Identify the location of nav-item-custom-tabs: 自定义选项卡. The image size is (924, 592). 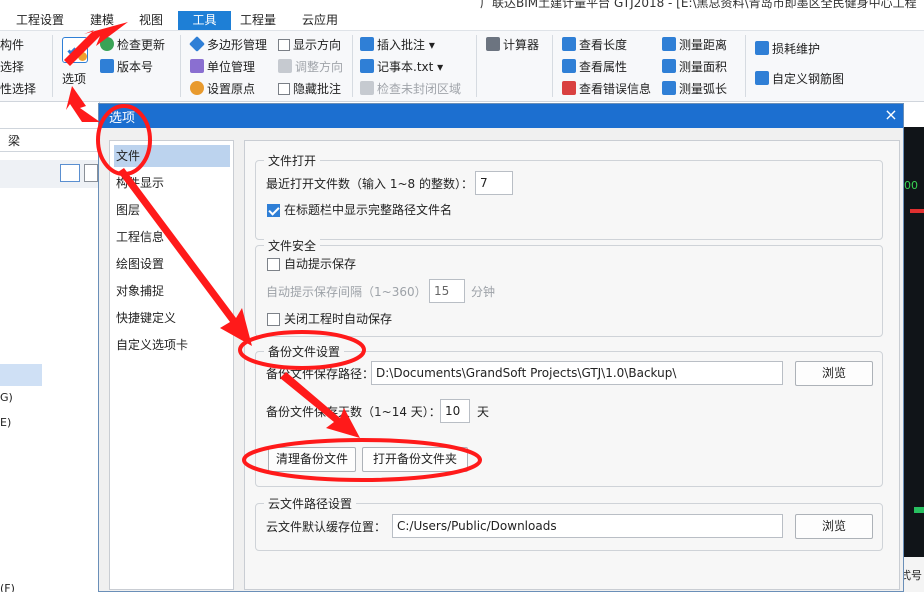
(172, 345).